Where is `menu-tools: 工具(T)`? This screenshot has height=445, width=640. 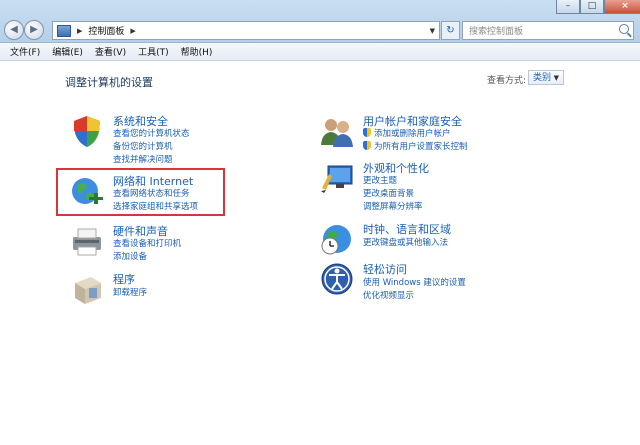 menu-tools: 工具(T) is located at coordinates (153, 51).